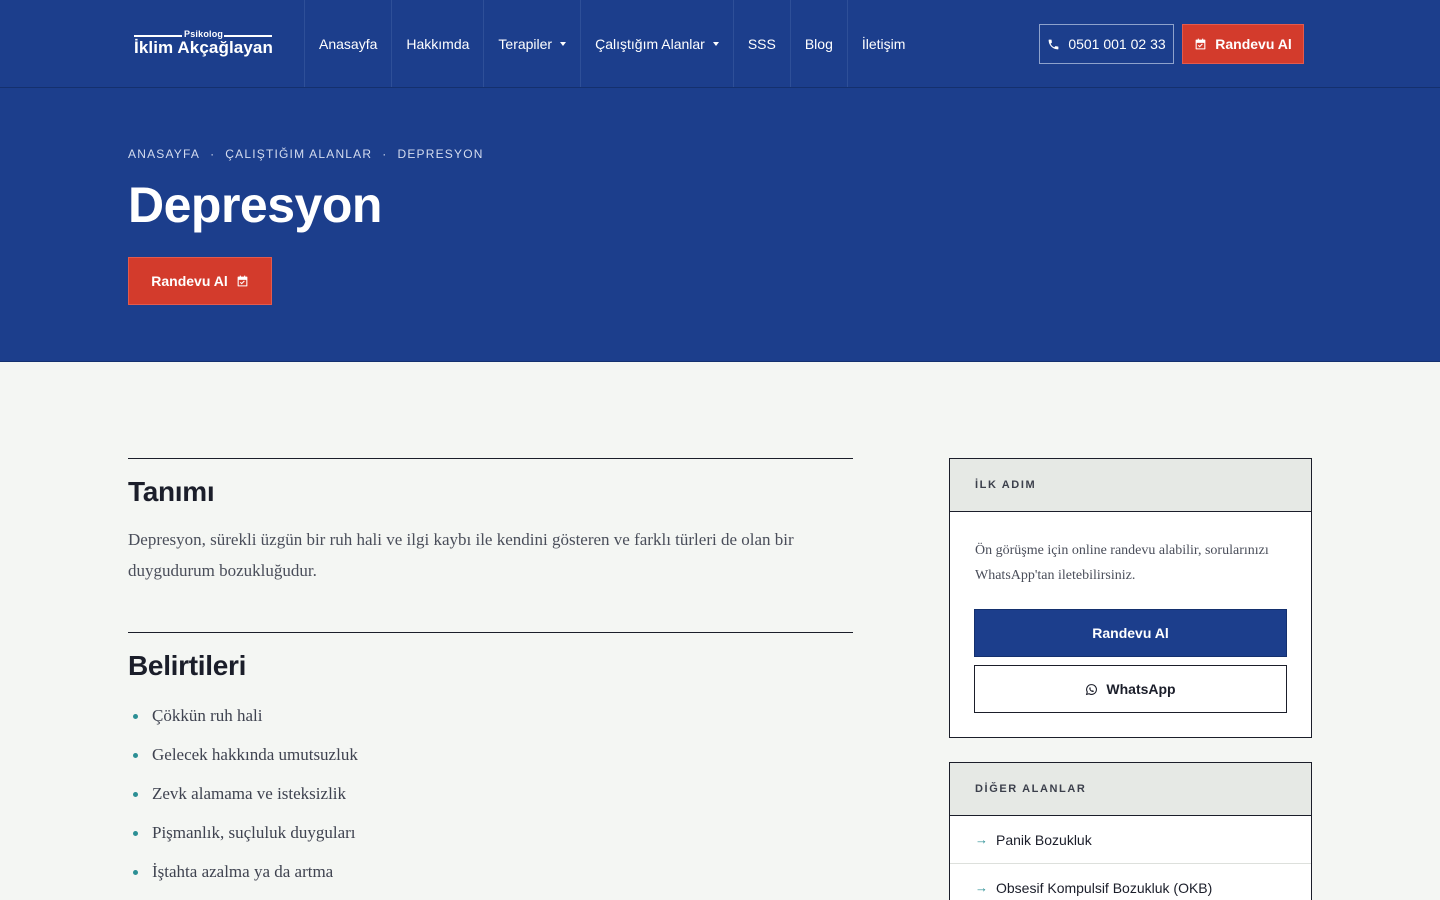 The image size is (1440, 900). Describe the element at coordinates (254, 832) in the screenshot. I see `list-item-text: Pişmanlık, suçluluk duyguları` at that location.